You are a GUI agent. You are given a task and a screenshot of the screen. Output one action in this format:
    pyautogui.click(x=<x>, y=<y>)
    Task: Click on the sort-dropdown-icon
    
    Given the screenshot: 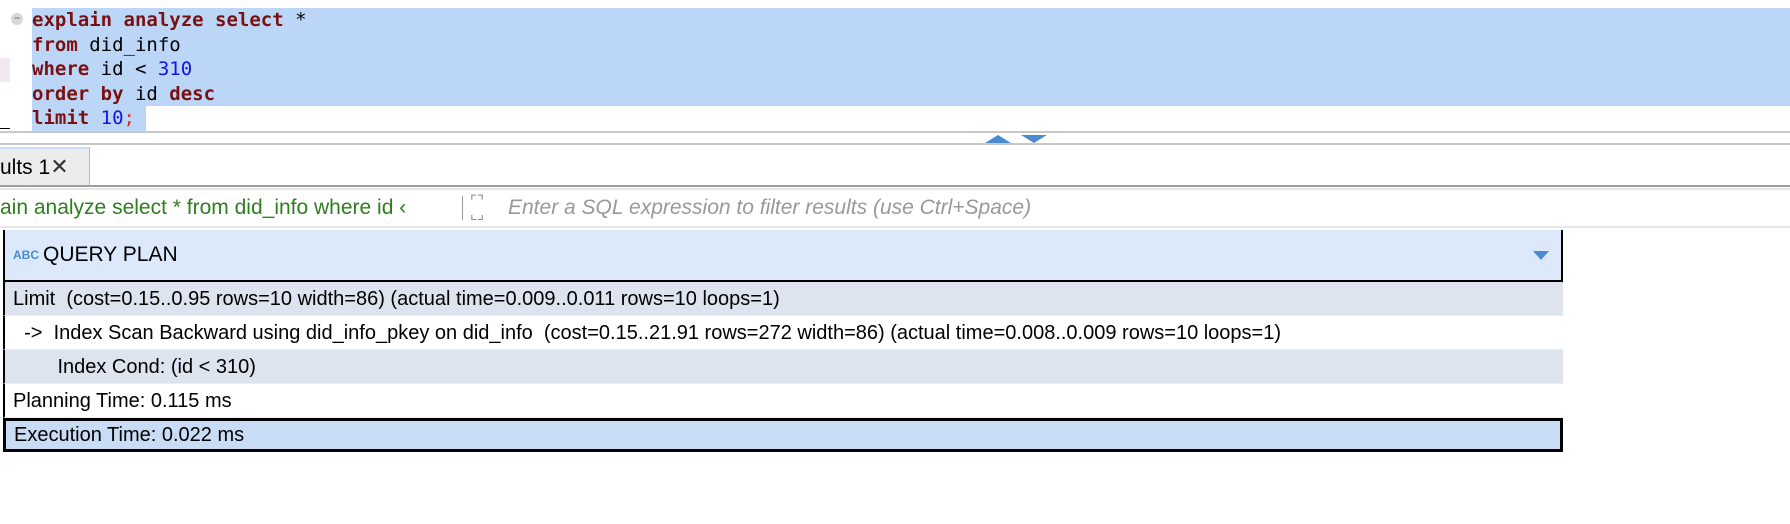 What is the action you would take?
    pyautogui.click(x=1541, y=255)
    